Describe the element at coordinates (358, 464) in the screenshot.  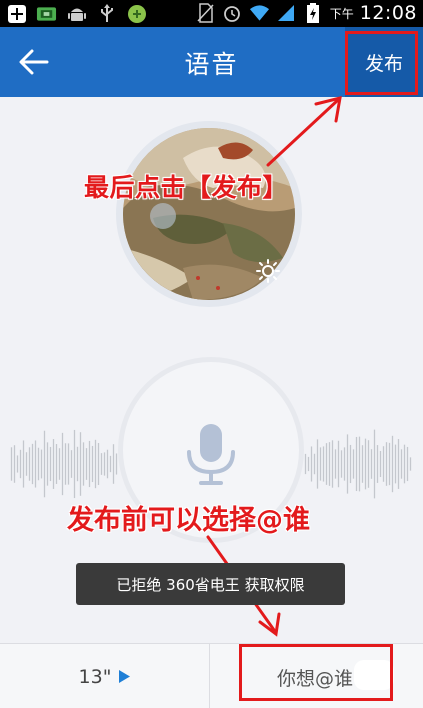
I see `waveform-right` at that location.